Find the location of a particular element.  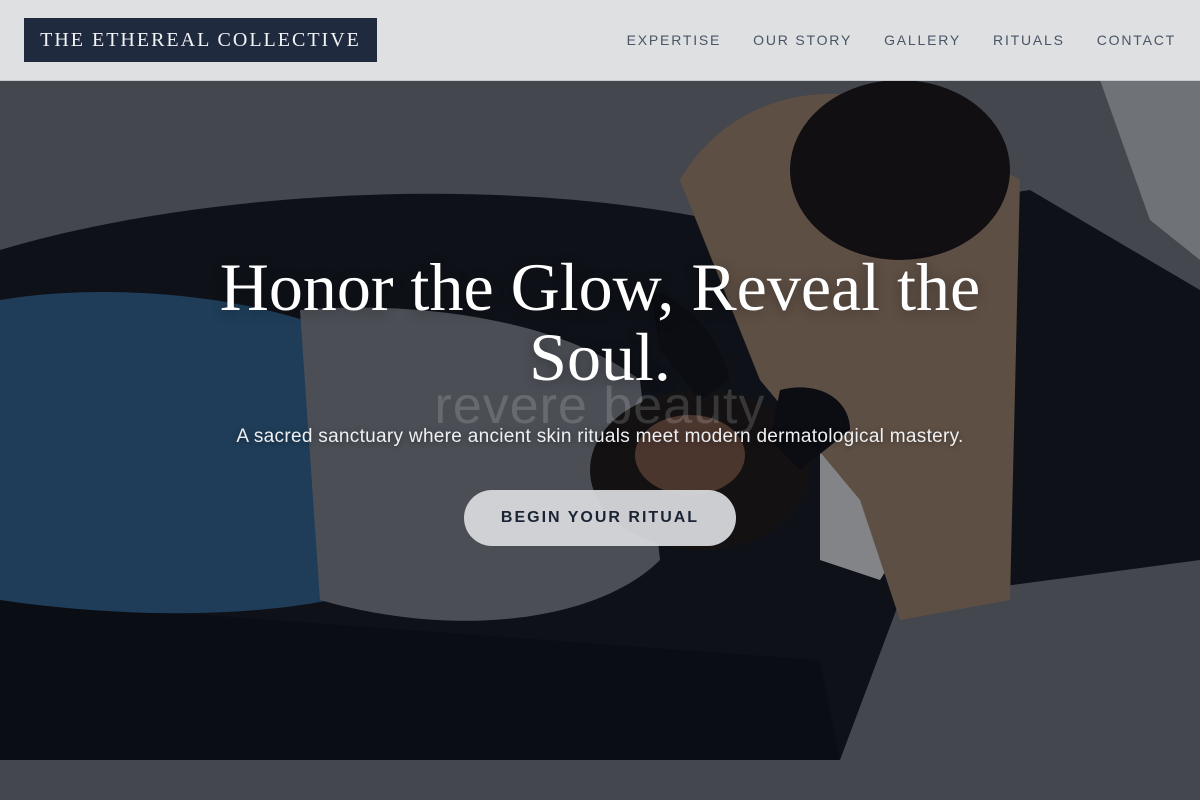

nav-item-gallery: GALLERY is located at coordinates (922, 40).